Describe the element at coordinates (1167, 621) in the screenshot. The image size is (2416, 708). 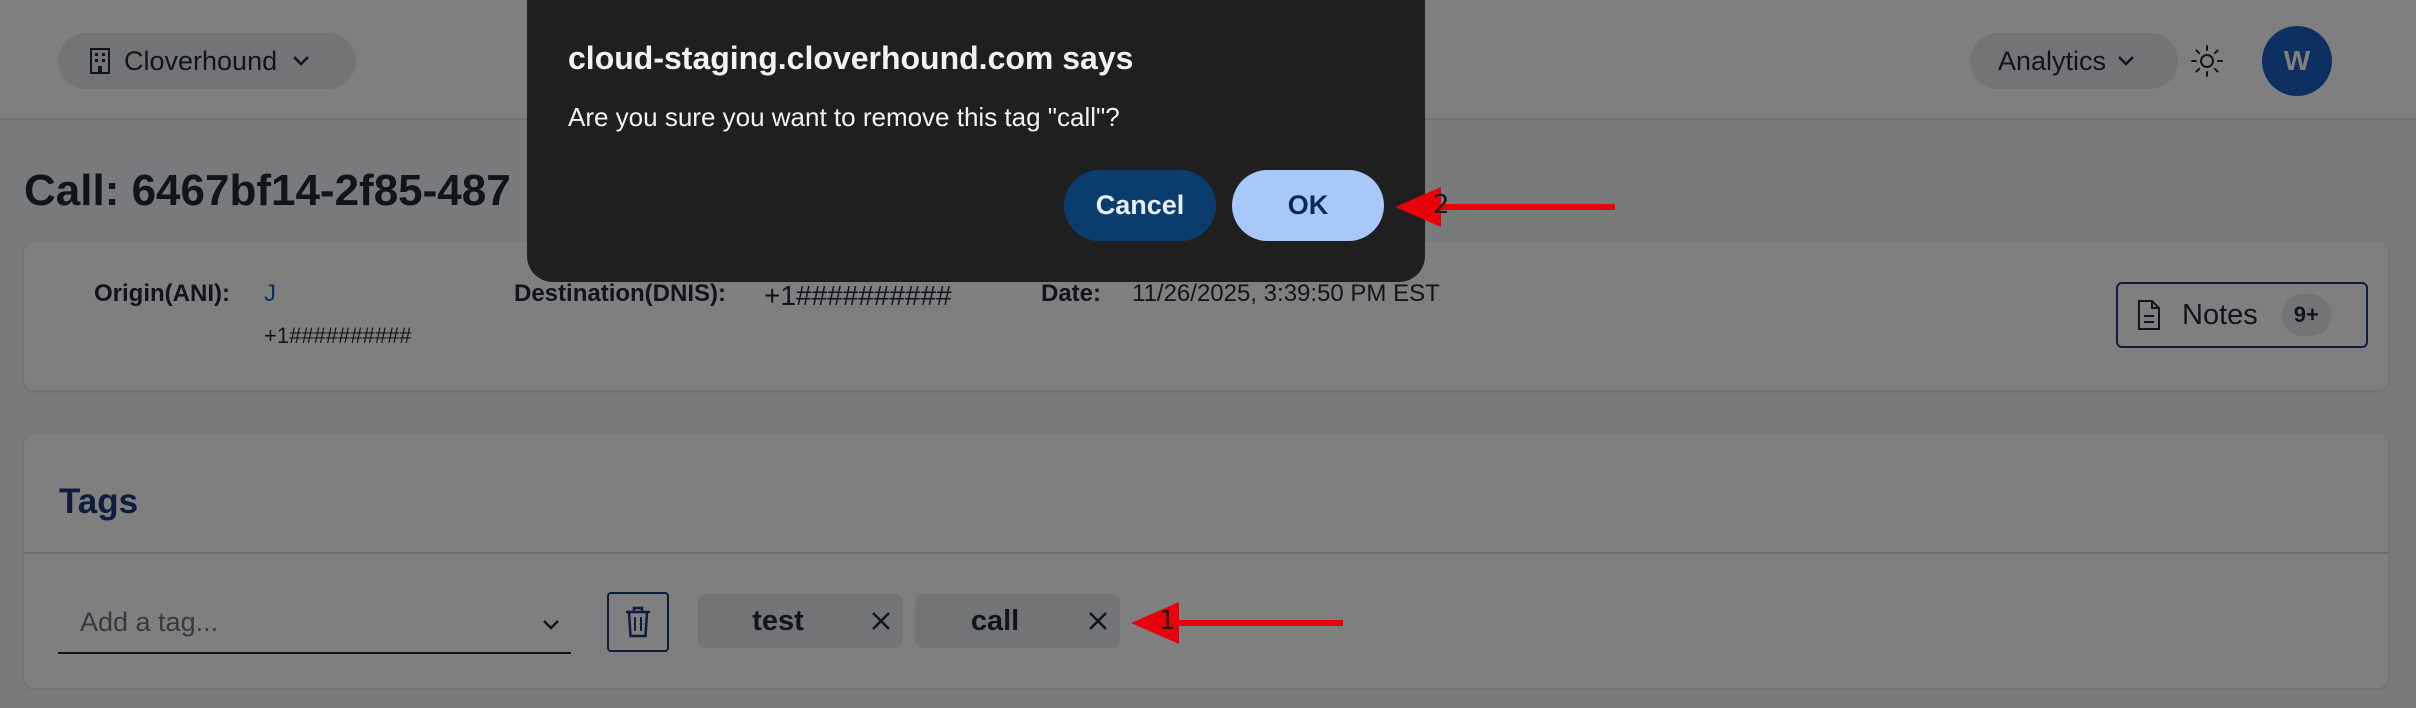
I see `annotation-number: 1` at that location.